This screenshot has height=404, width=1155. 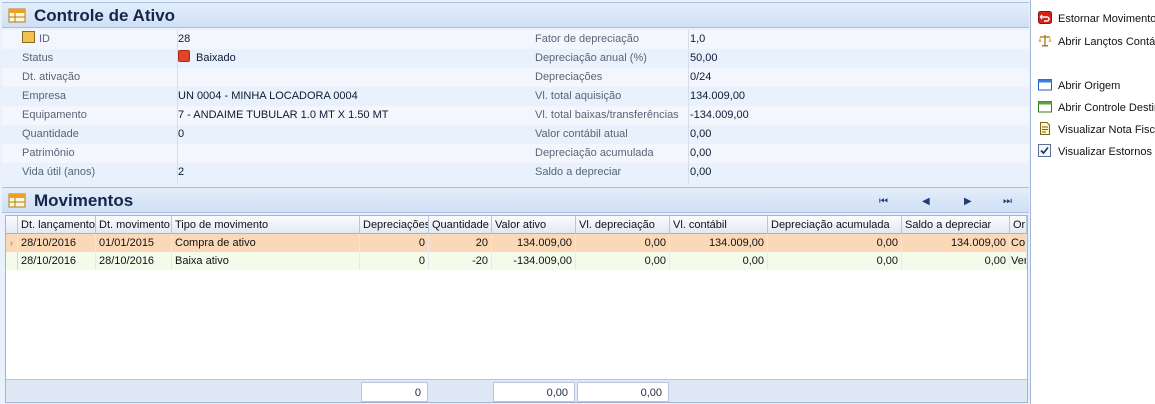 What do you see at coordinates (581, 134) in the screenshot?
I see `book-value-label: Valor contábil atual` at bounding box center [581, 134].